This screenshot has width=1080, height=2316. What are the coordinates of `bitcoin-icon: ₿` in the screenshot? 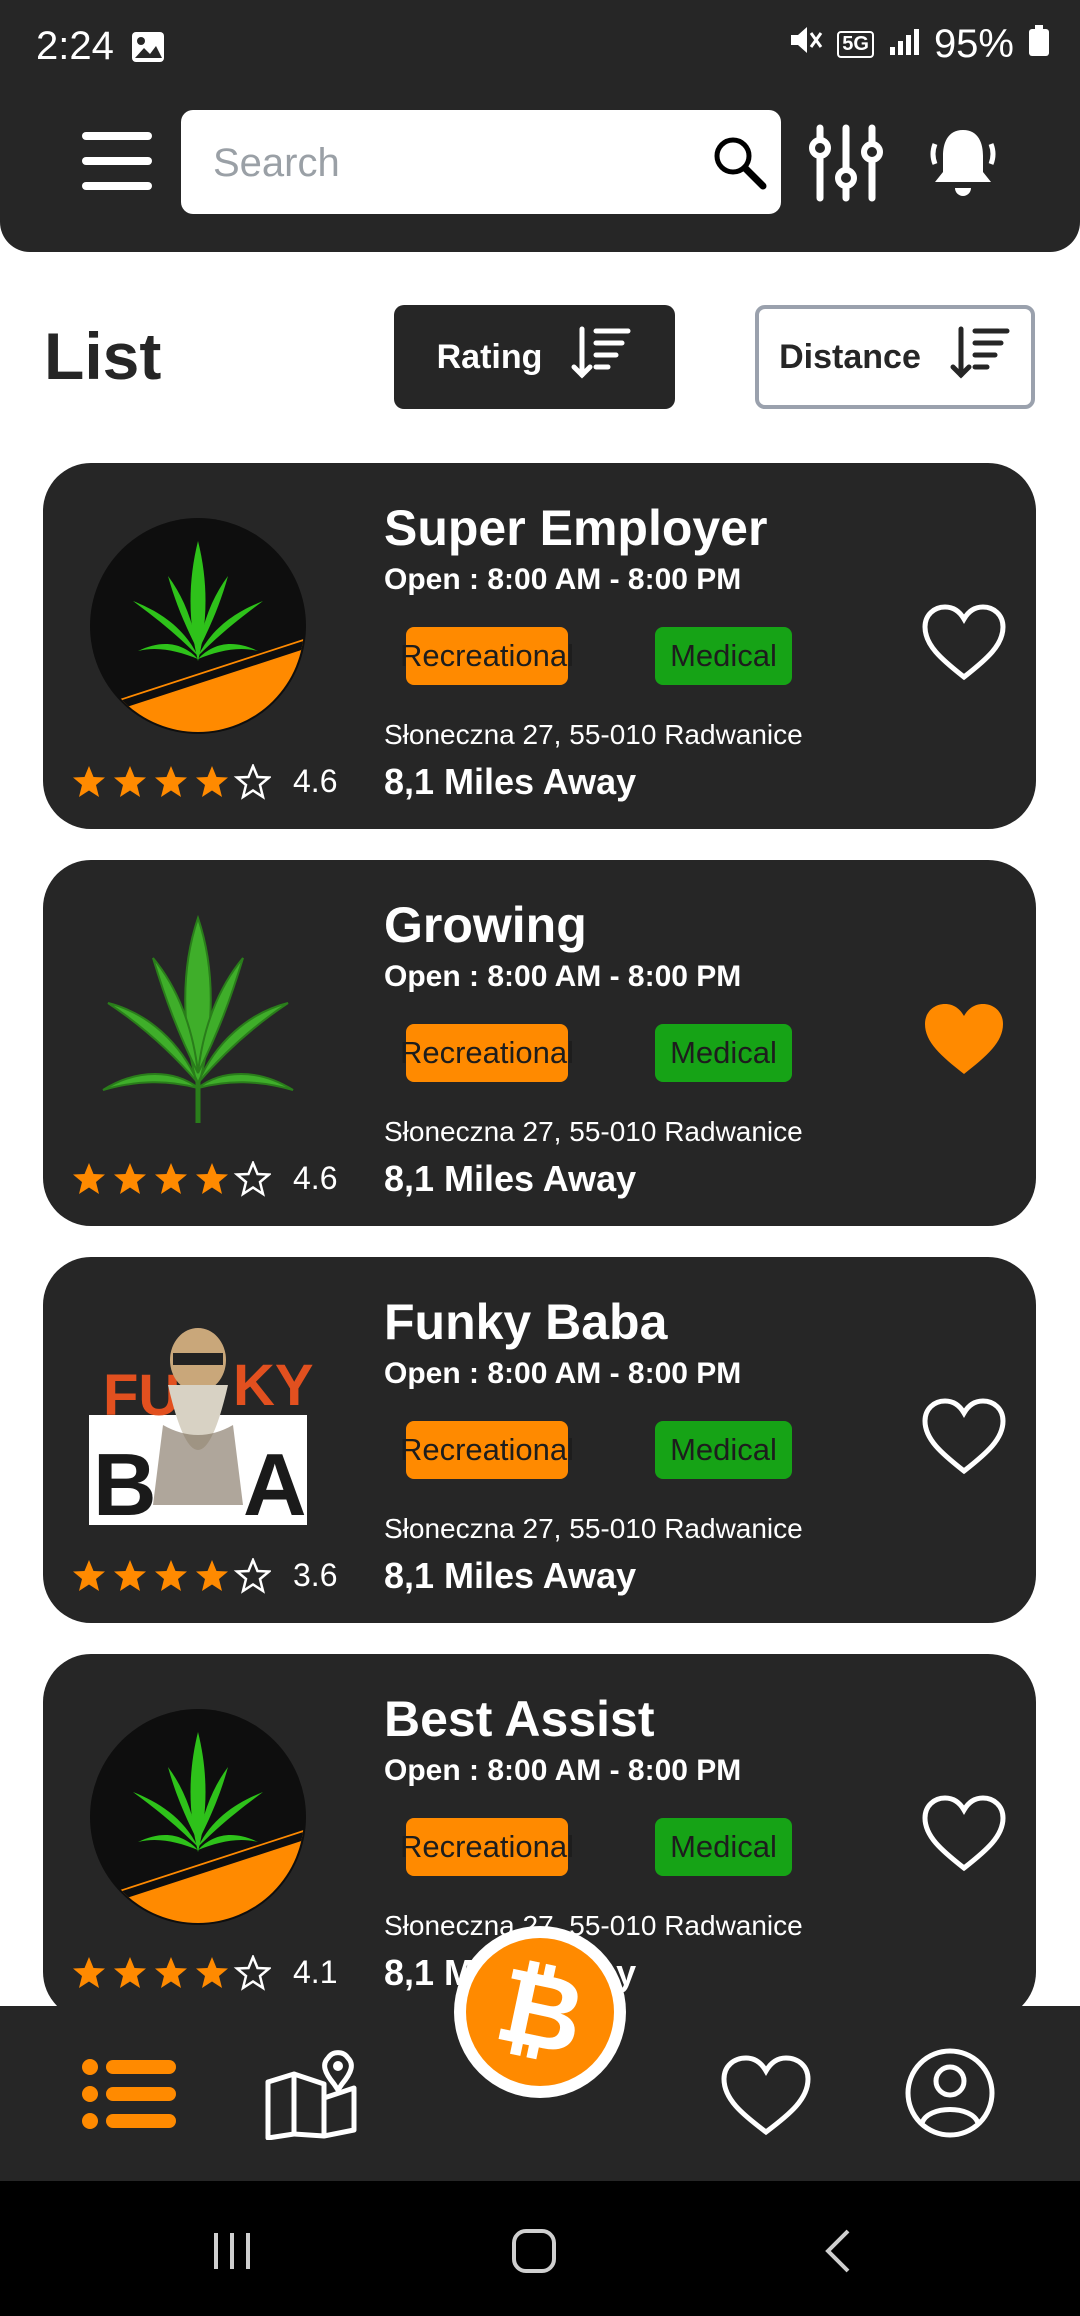 It's located at (540, 2012).